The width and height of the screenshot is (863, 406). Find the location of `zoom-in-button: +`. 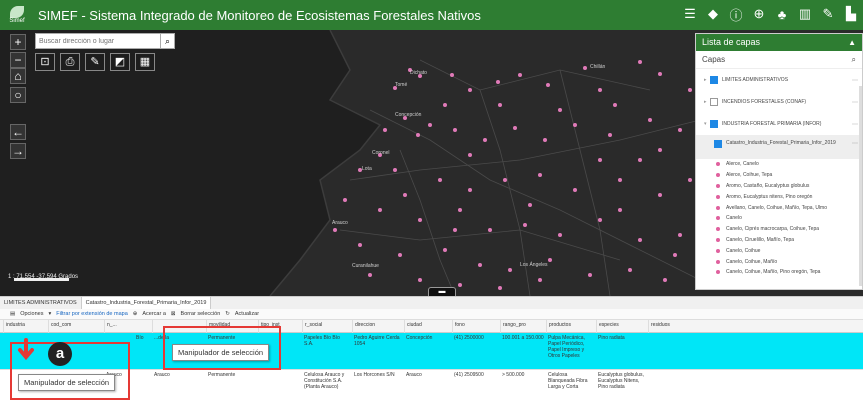

zoom-in-button: + is located at coordinates (18, 42).